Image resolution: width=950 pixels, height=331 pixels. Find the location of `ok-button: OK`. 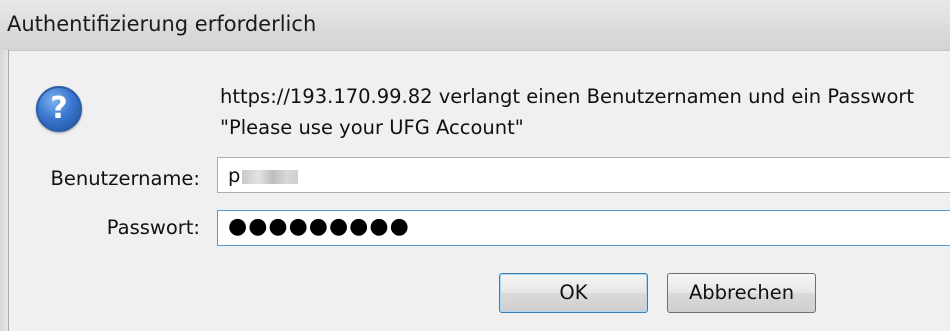

ok-button: OK is located at coordinates (573, 293).